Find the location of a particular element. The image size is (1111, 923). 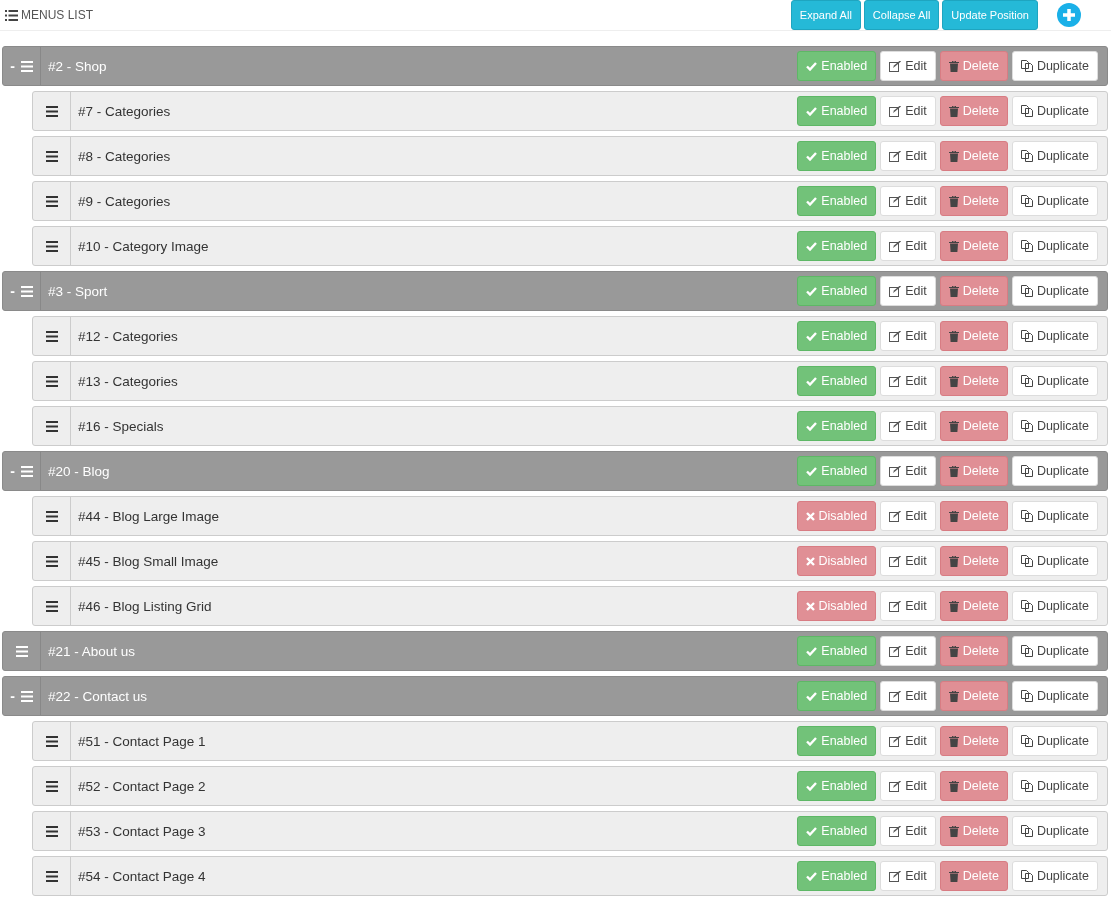

toolbar-button: Expand All is located at coordinates (825, 15).